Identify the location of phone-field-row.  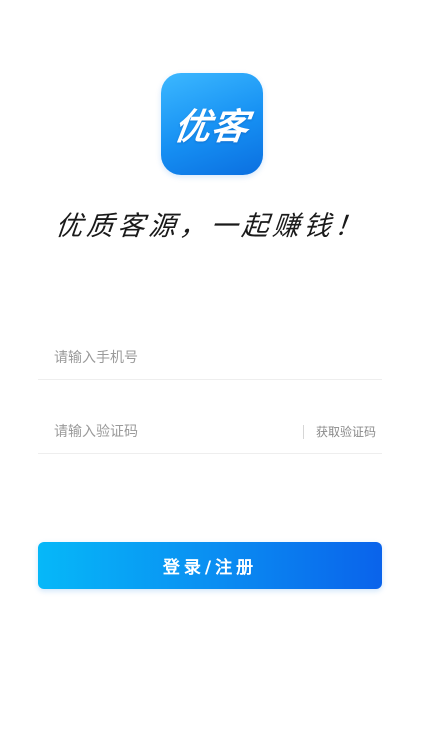
(210, 358).